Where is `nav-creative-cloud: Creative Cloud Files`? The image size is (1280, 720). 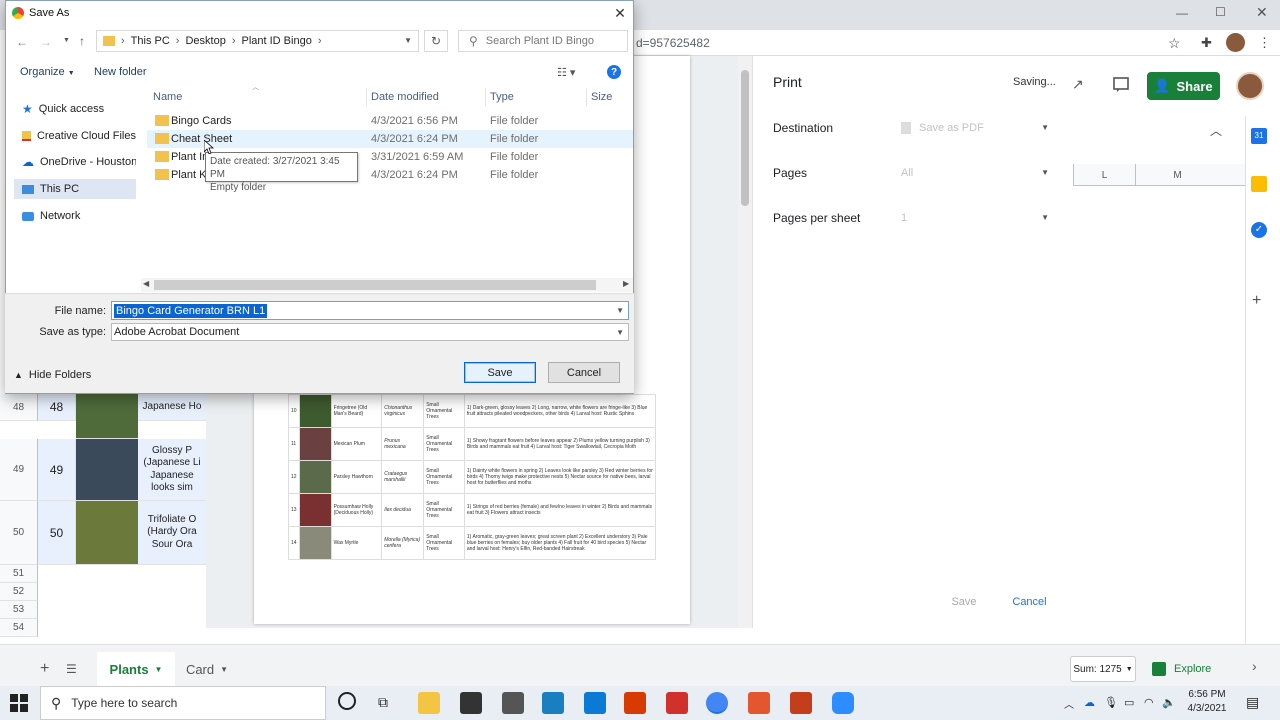 nav-creative-cloud: Creative Cloud Files is located at coordinates (75, 136).